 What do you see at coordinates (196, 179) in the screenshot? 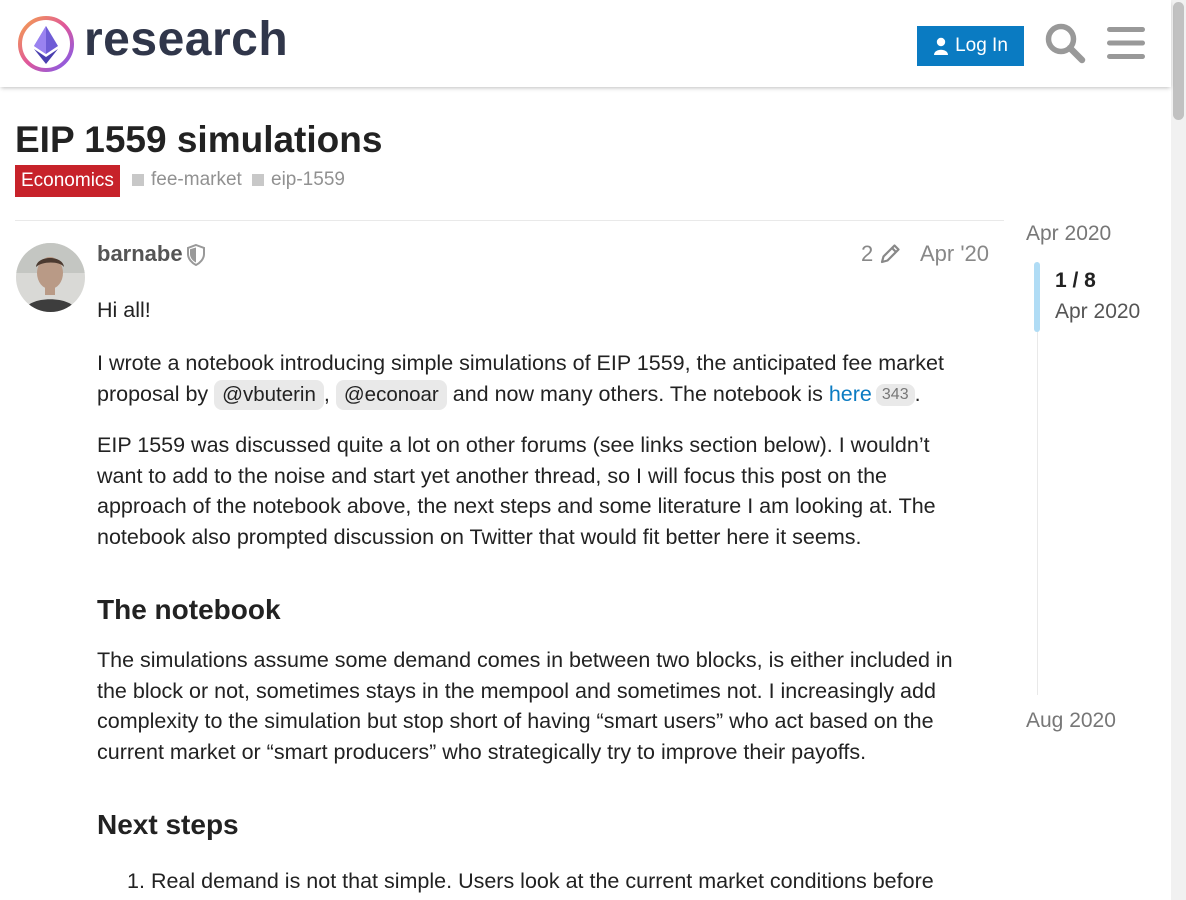
I see `tag-label: fee-market` at bounding box center [196, 179].